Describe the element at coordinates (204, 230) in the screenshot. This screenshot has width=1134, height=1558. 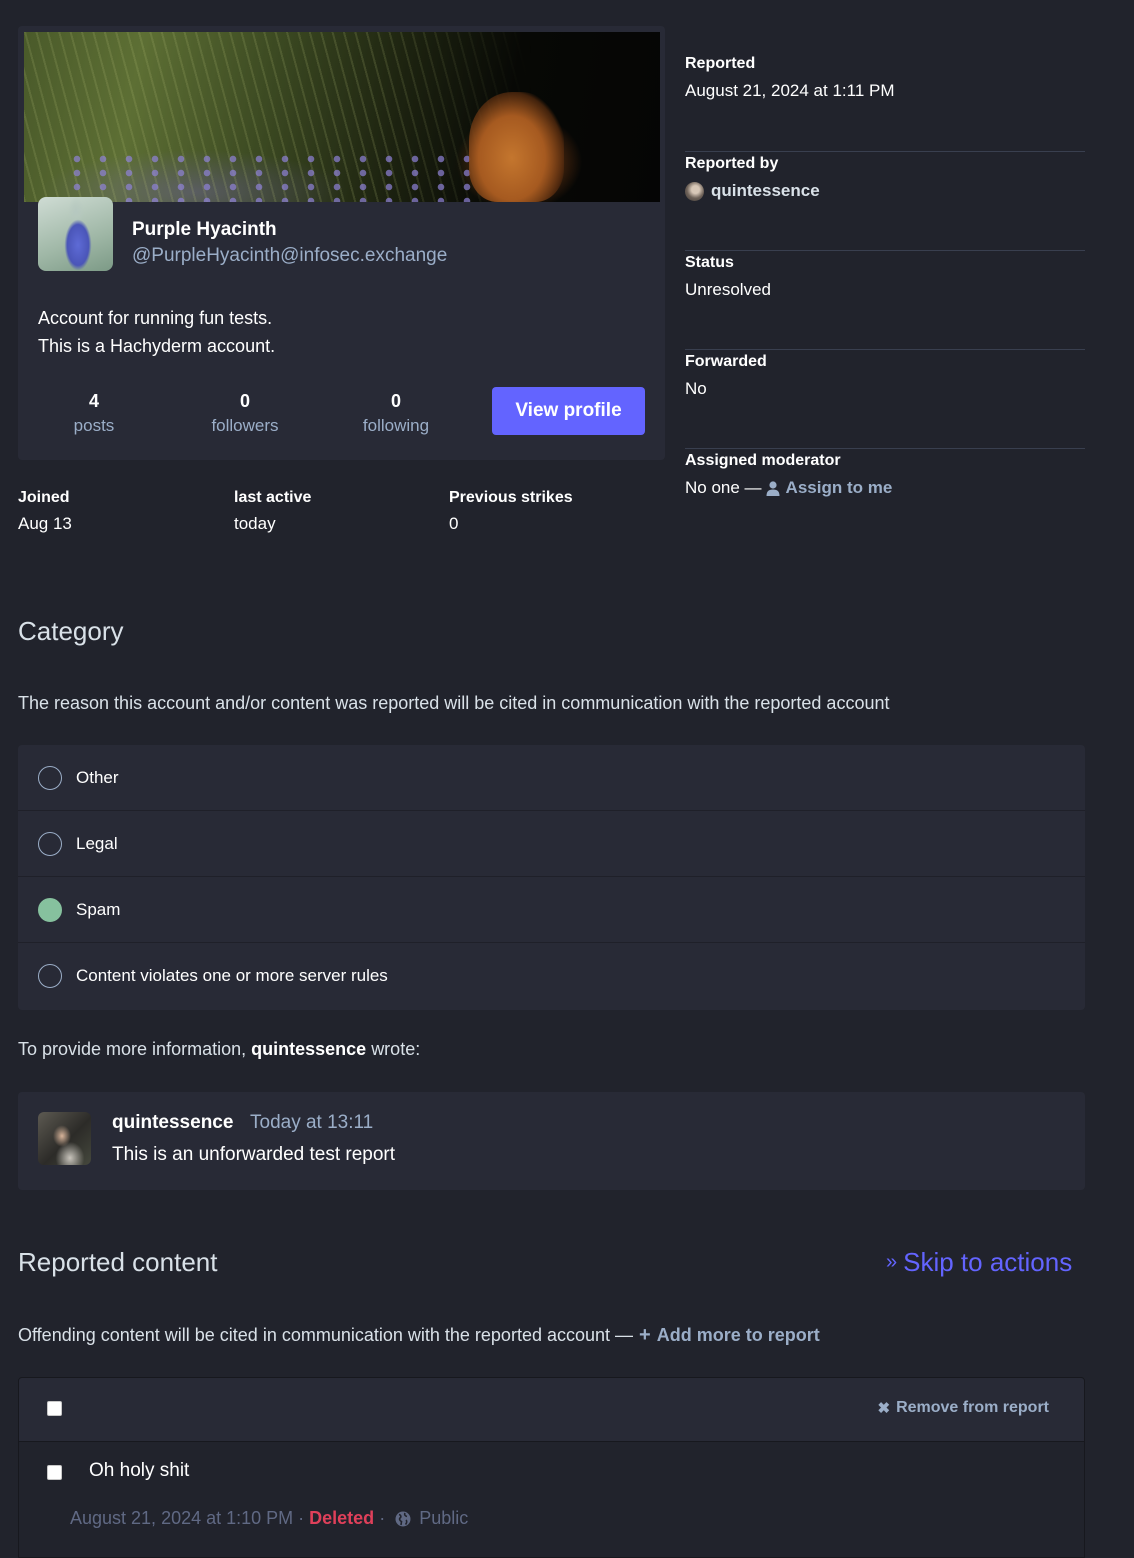
I see `account-display-name: Purple Hyacinth` at that location.